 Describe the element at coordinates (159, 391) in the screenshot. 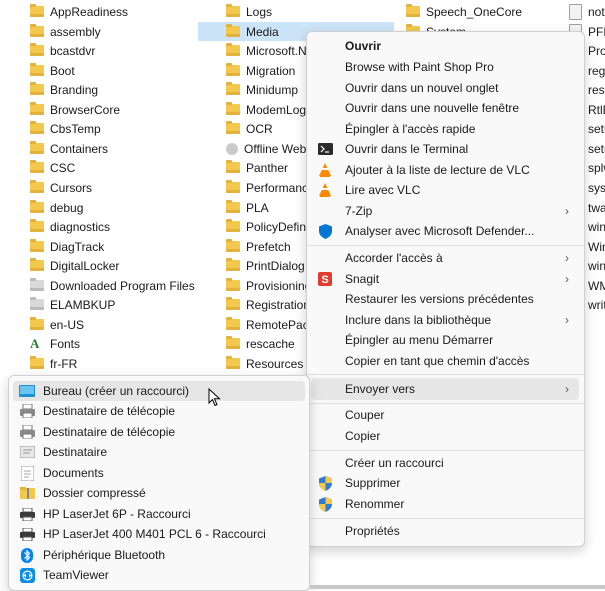

I see `send-to-desktop: Bureau (créer un raccourci)` at that location.